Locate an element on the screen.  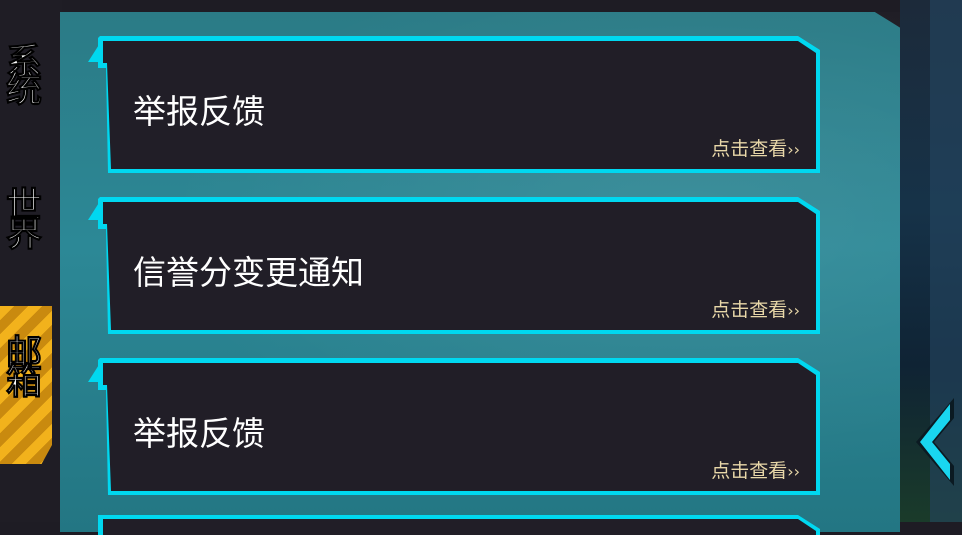
tab-system-label: 系统 is located at coordinates (21, 70).